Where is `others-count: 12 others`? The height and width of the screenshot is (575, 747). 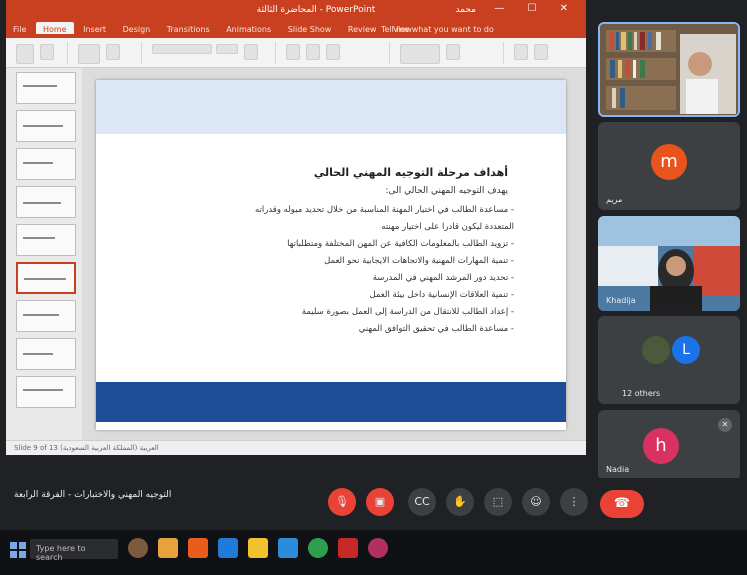
others-count: 12 others is located at coordinates (641, 393).